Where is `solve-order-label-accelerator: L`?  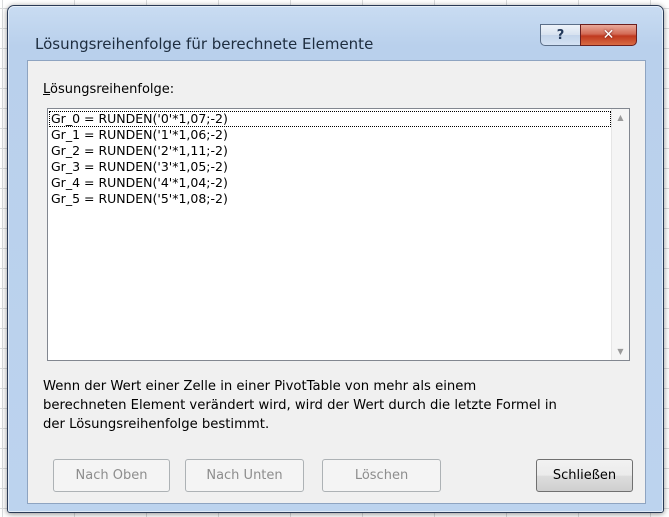
solve-order-label-accelerator: L is located at coordinates (47, 89).